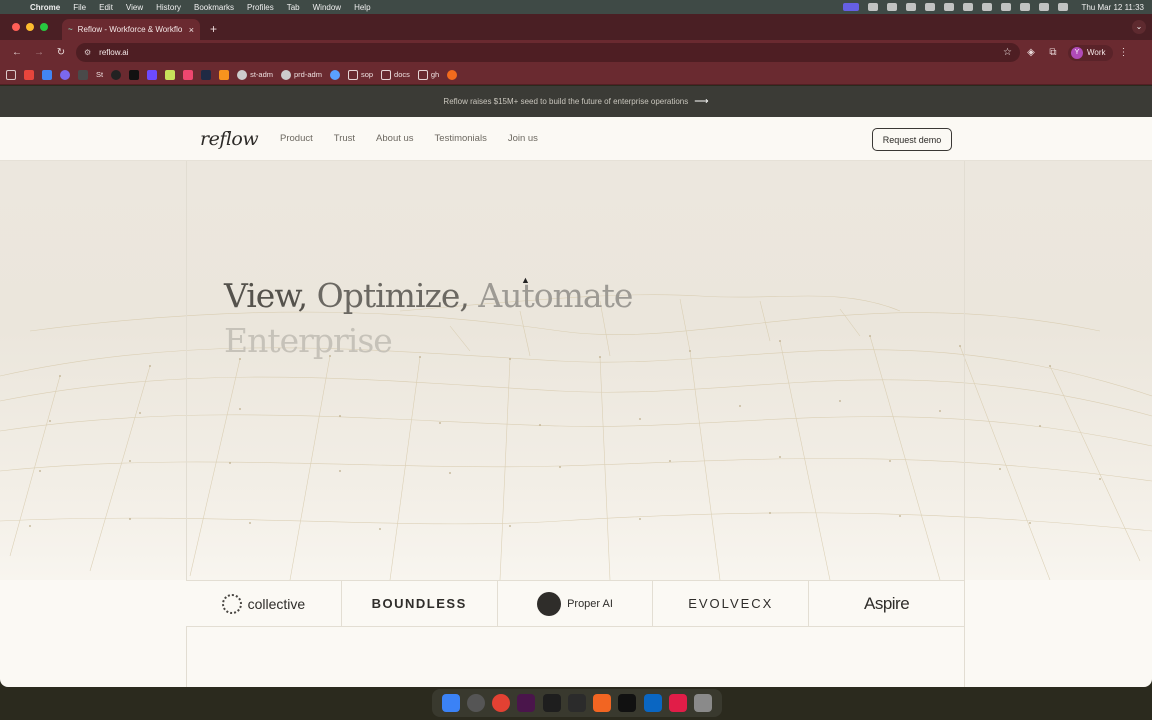 The height and width of the screenshot is (720, 1152). What do you see at coordinates (1124, 52) in the screenshot?
I see `more-menu-icon: ⋮` at bounding box center [1124, 52].